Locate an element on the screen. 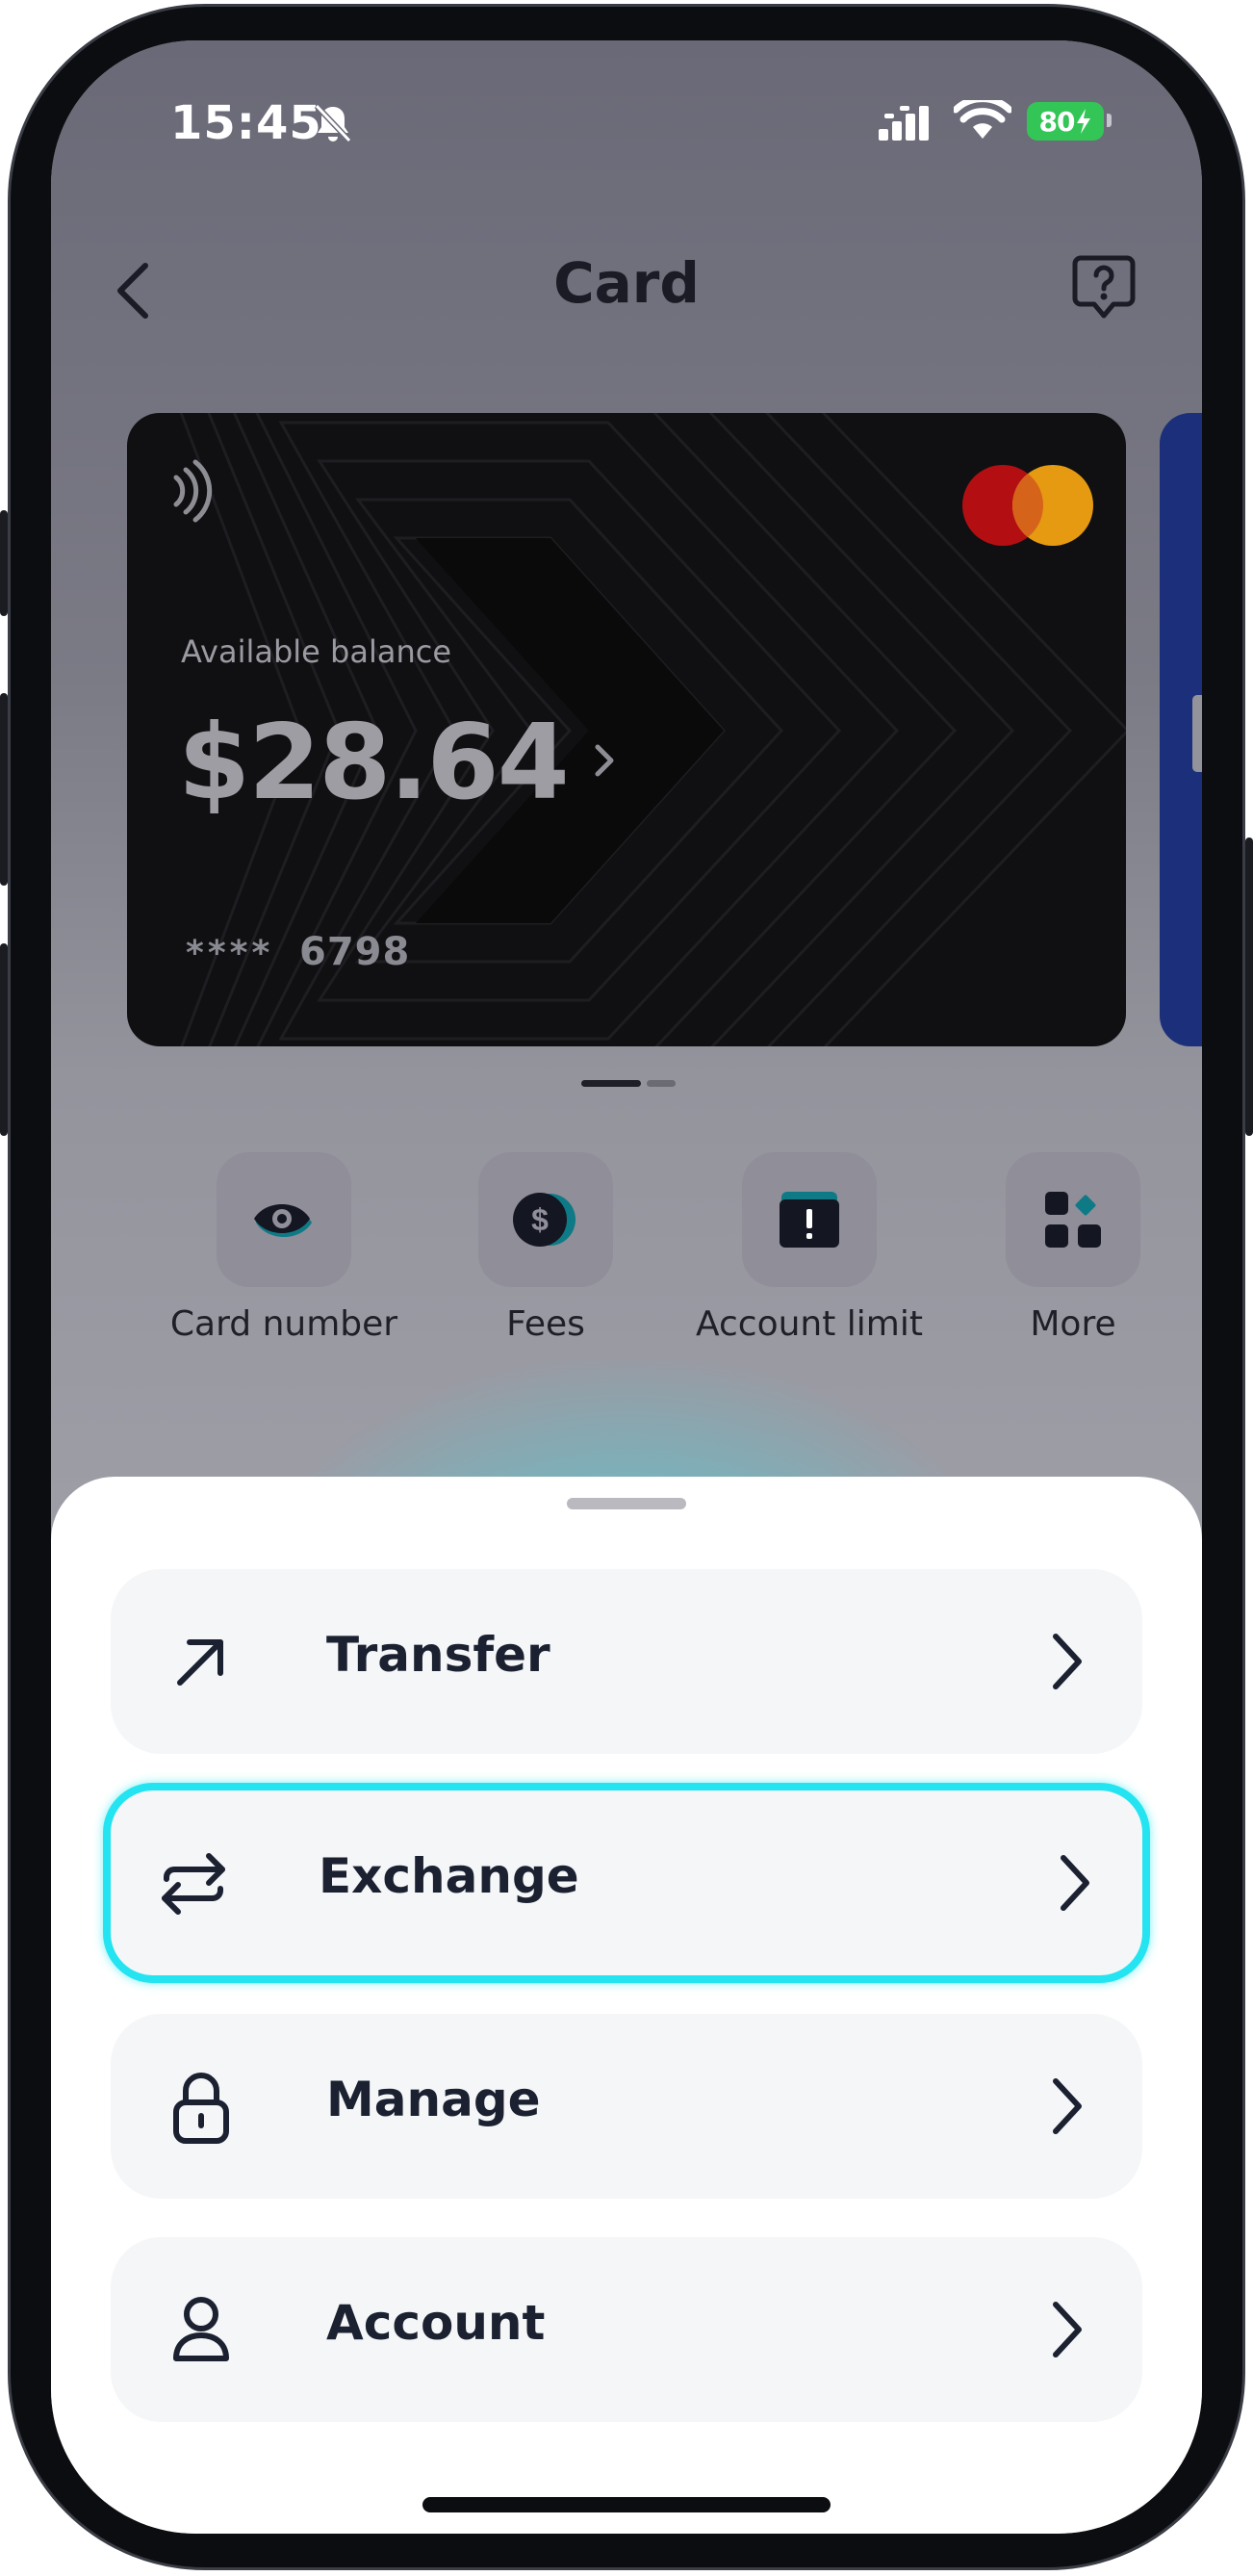 This screenshot has width=1253, height=2576. action-label: More is located at coordinates (1073, 1324).